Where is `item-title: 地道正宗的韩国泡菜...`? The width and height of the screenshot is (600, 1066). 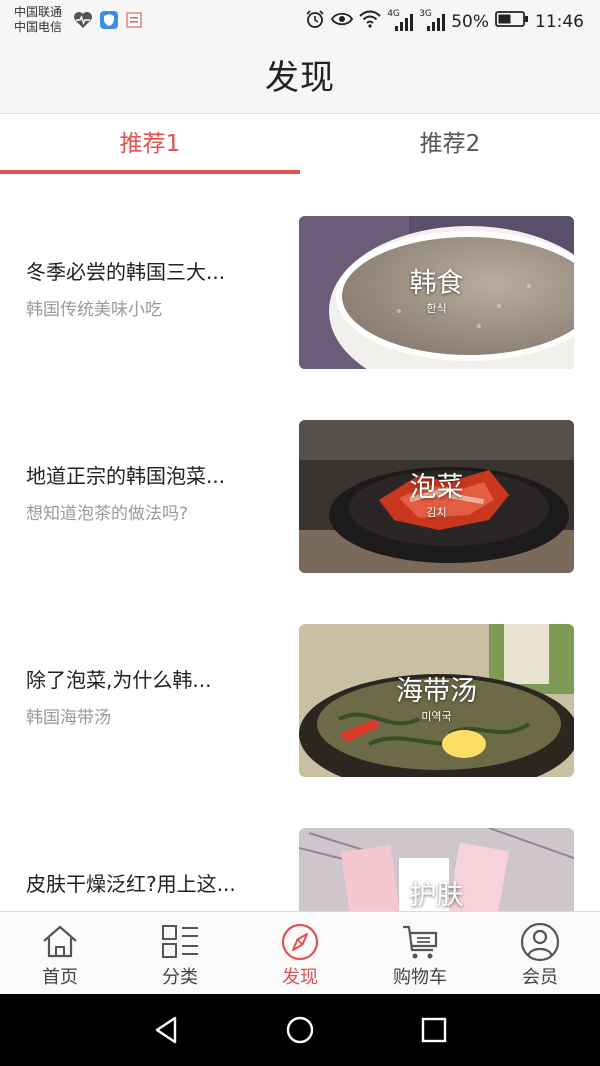 item-title: 地道正宗的韩国泡菜... is located at coordinates (126, 476).